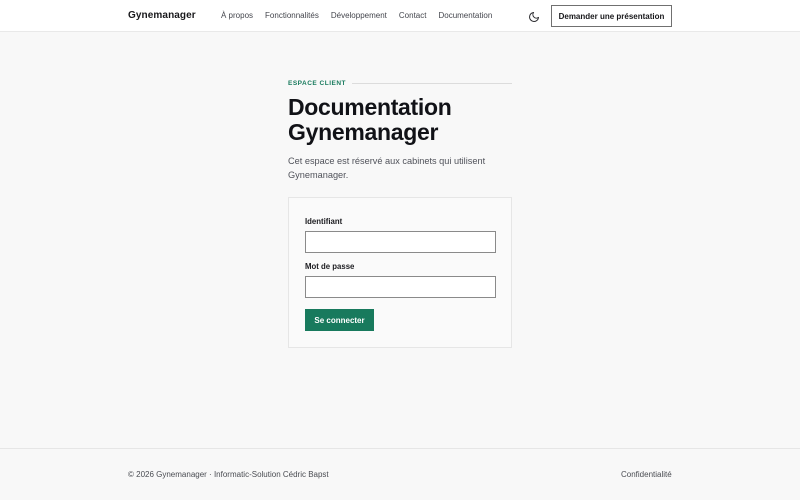 Image resolution: width=800 pixels, height=500 pixels. I want to click on eyebrow-label: ESPACE CLIENT, so click(317, 83).